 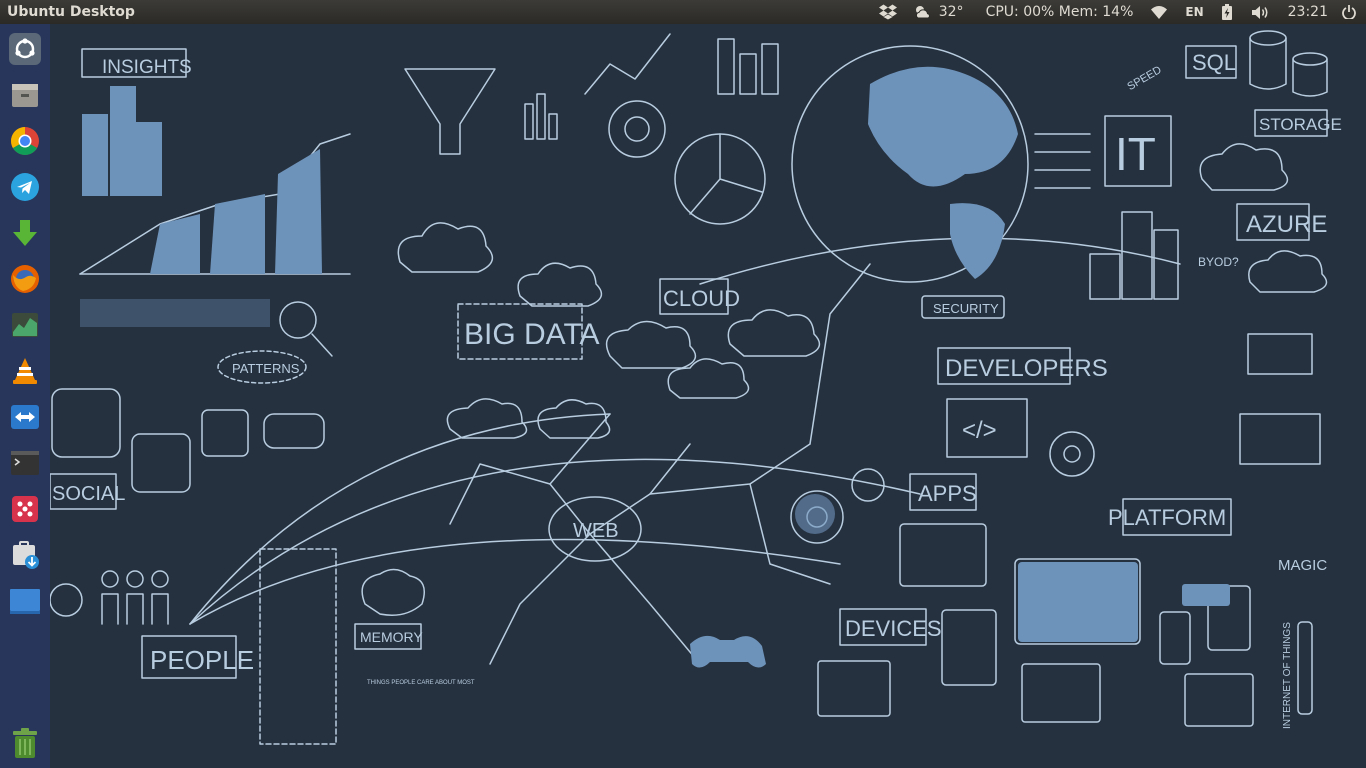 I want to click on wifi-icon, so click(x=1159, y=12).